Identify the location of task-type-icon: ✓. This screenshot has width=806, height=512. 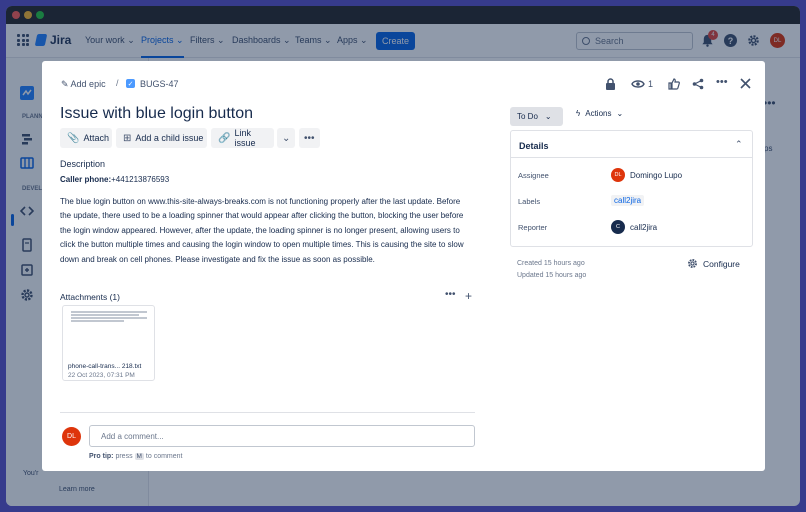
(130, 83).